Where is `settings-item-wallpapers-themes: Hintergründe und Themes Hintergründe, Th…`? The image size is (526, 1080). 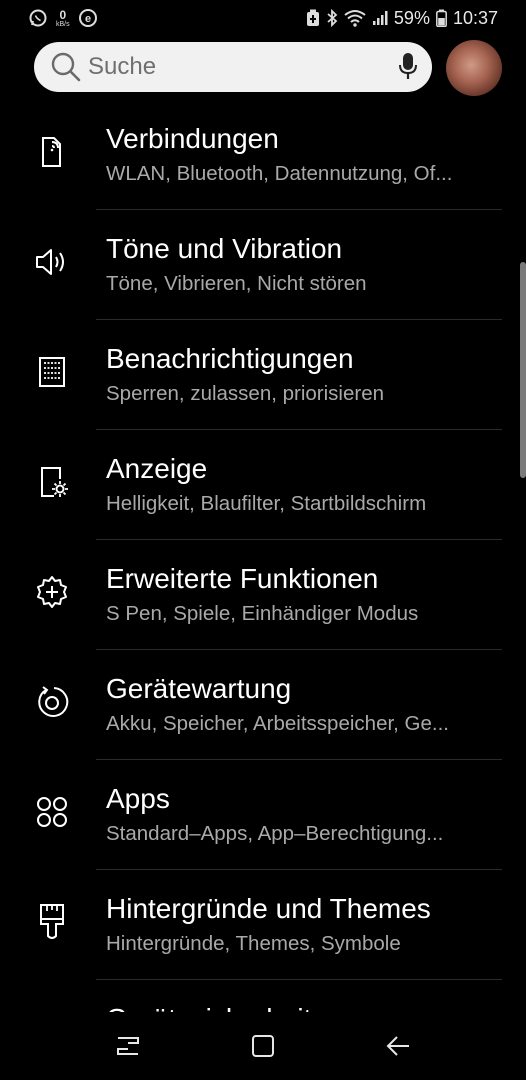 settings-item-wallpapers-themes: Hintergründe und Themes Hintergründe, Th… is located at coordinates (263, 925).